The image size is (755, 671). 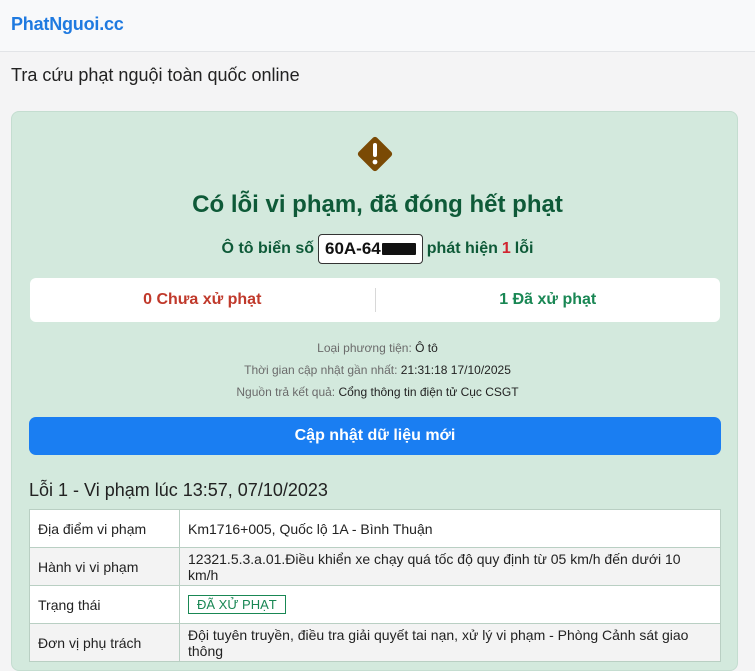 I want to click on row-value: Km1716+005, Quốc lộ 1A - Bình Thuận, so click(x=450, y=528).